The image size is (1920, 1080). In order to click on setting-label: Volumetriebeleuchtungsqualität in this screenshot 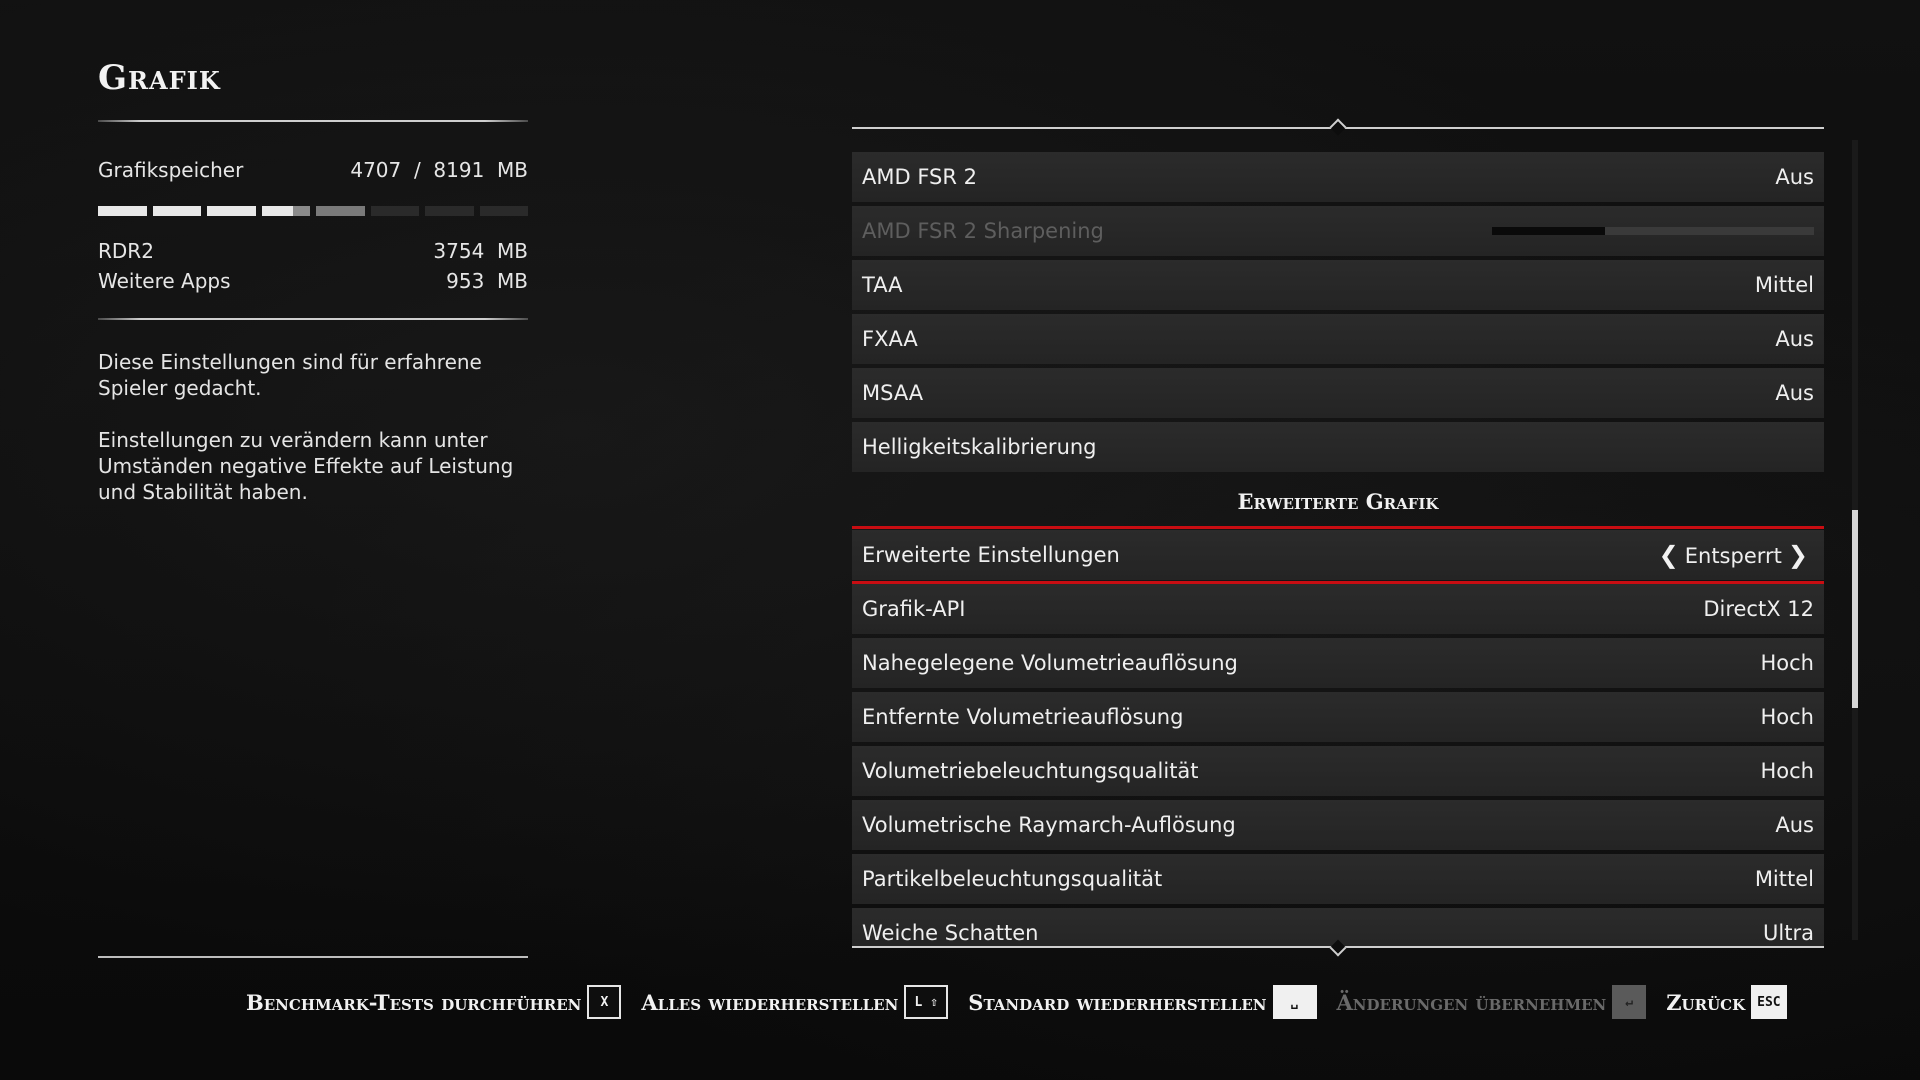, I will do `click(1030, 771)`.